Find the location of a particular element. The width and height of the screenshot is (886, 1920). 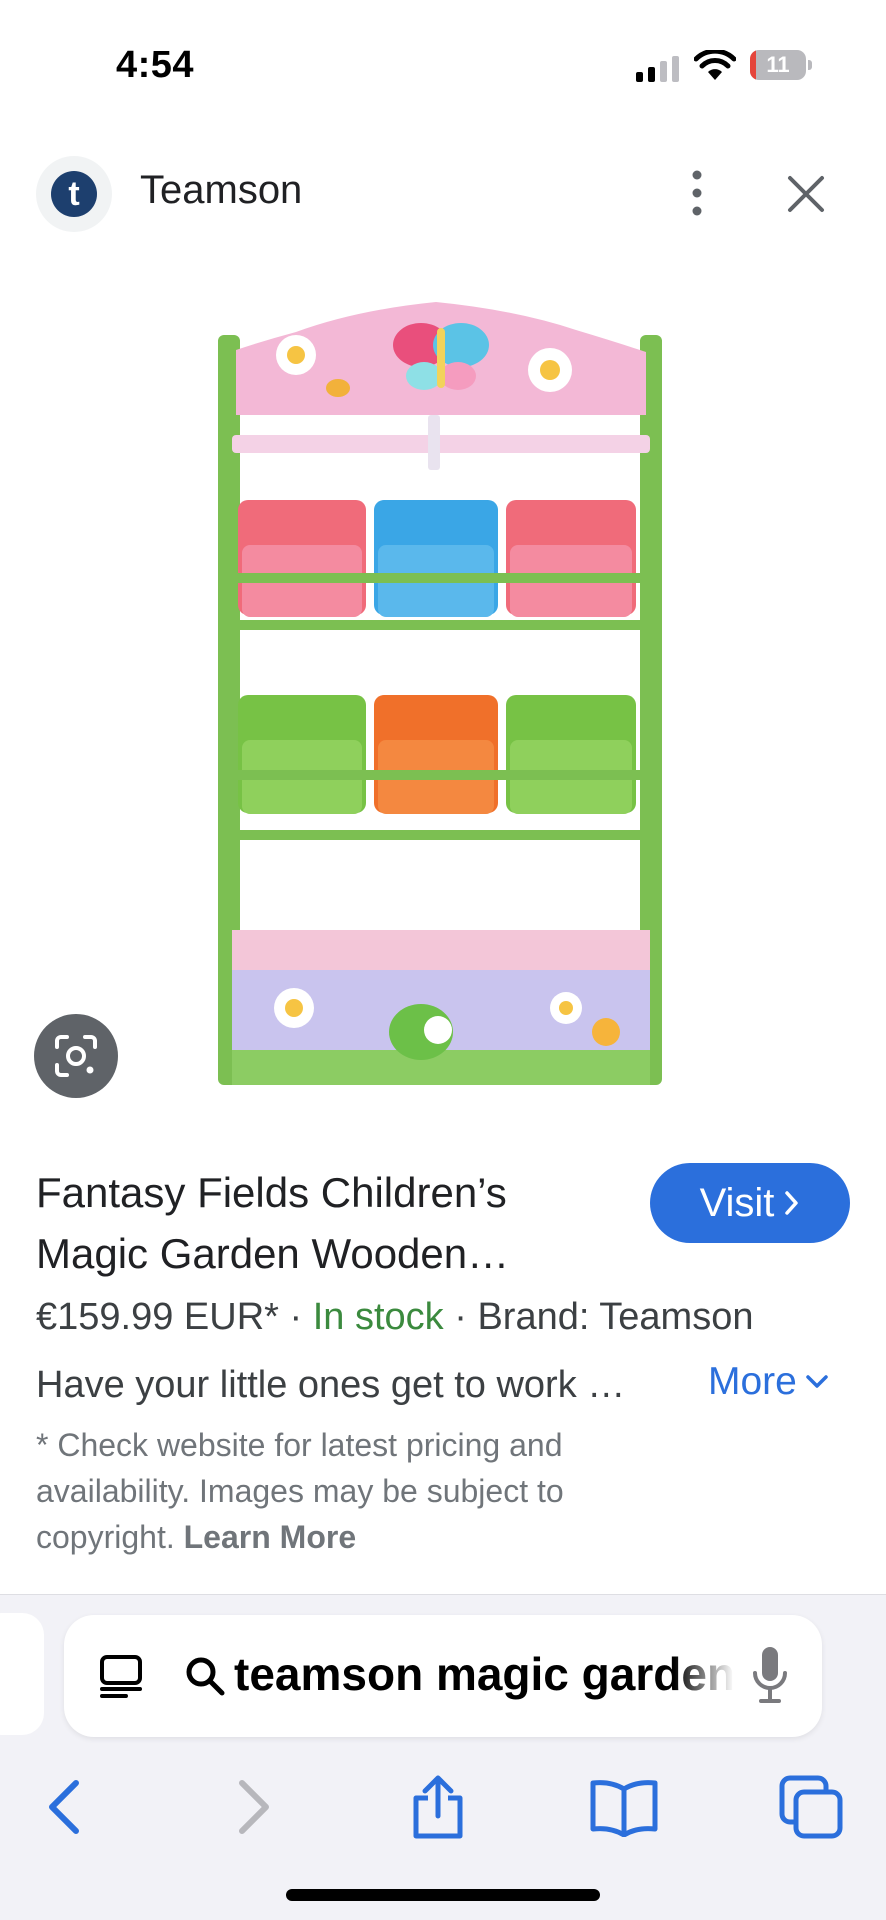

site-logo-letter: t is located at coordinates (74, 194).